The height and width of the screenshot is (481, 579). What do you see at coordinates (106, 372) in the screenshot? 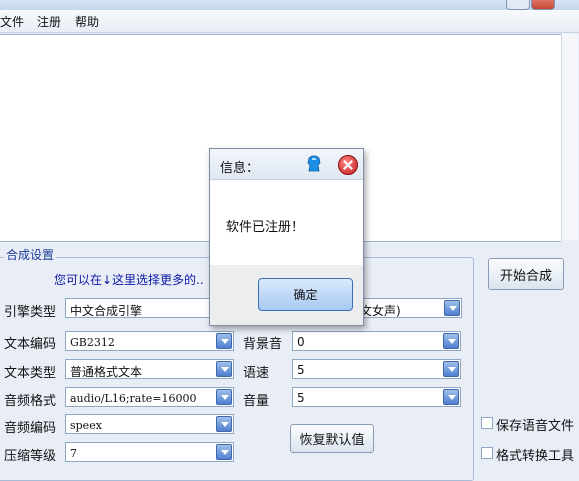
I see `text-type-value: 普通格式文本` at bounding box center [106, 372].